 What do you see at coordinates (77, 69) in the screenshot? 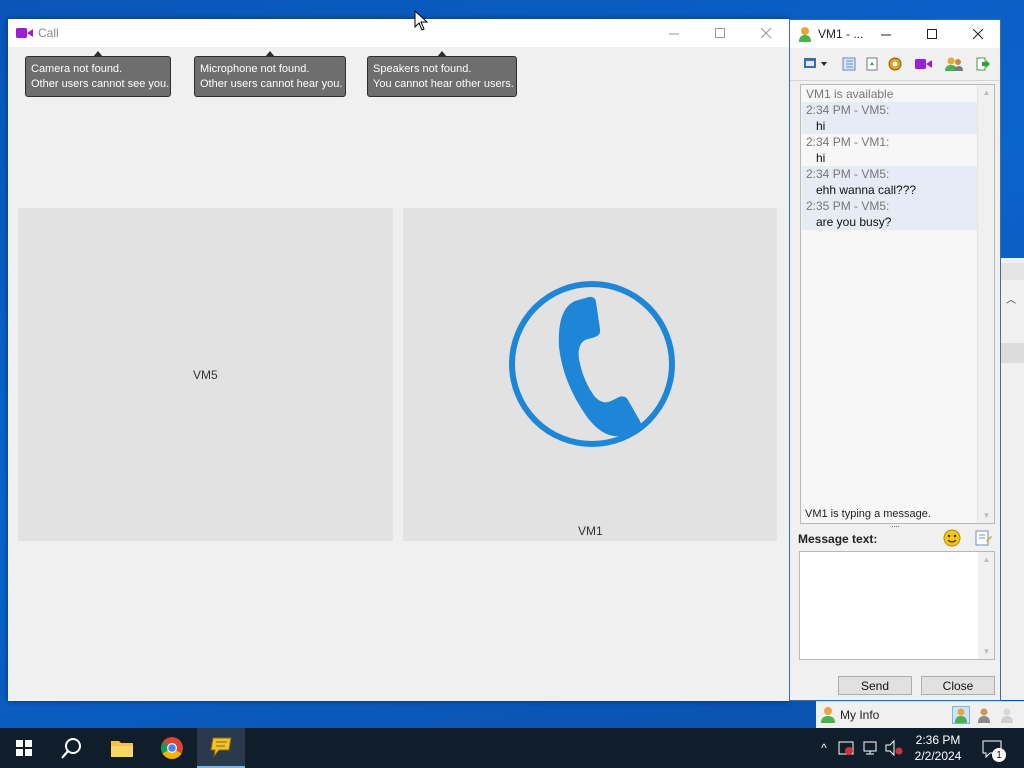
I see `tooltip-line: Camera not found.` at bounding box center [77, 69].